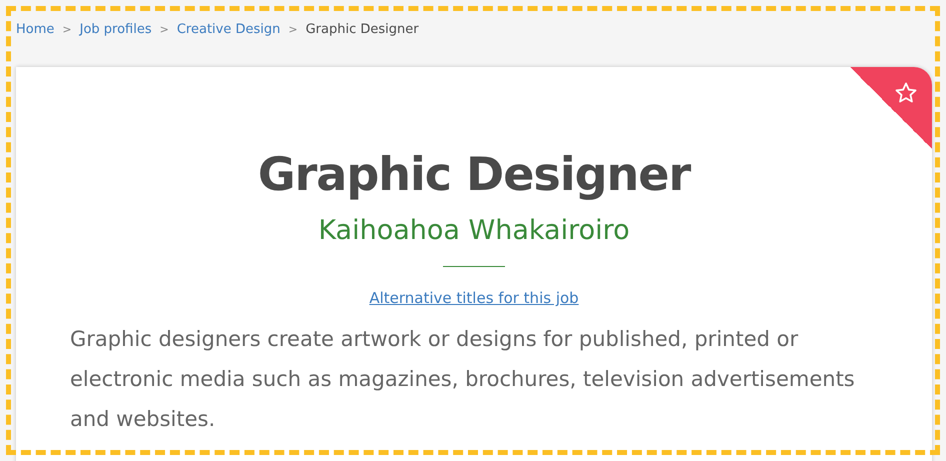  I want to click on breadcrumb-link: Job profiles, so click(116, 29).